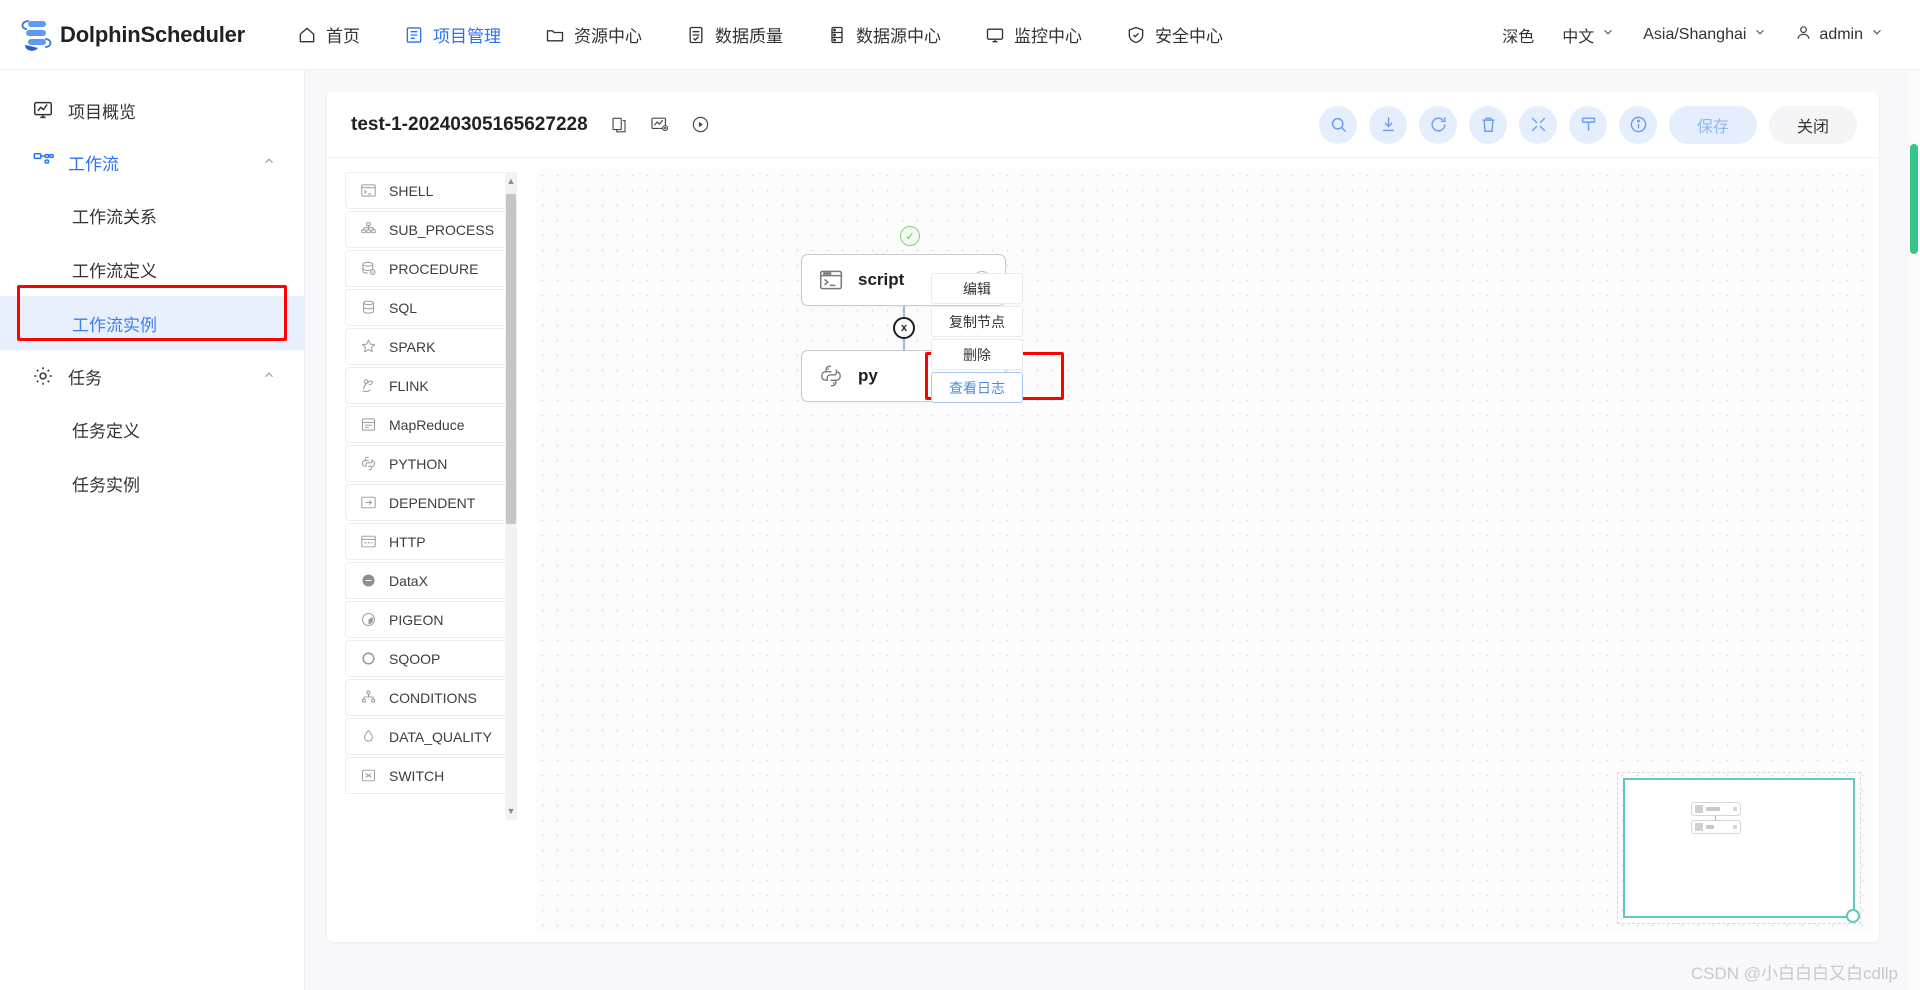  I want to click on download-icon, so click(1388, 124).